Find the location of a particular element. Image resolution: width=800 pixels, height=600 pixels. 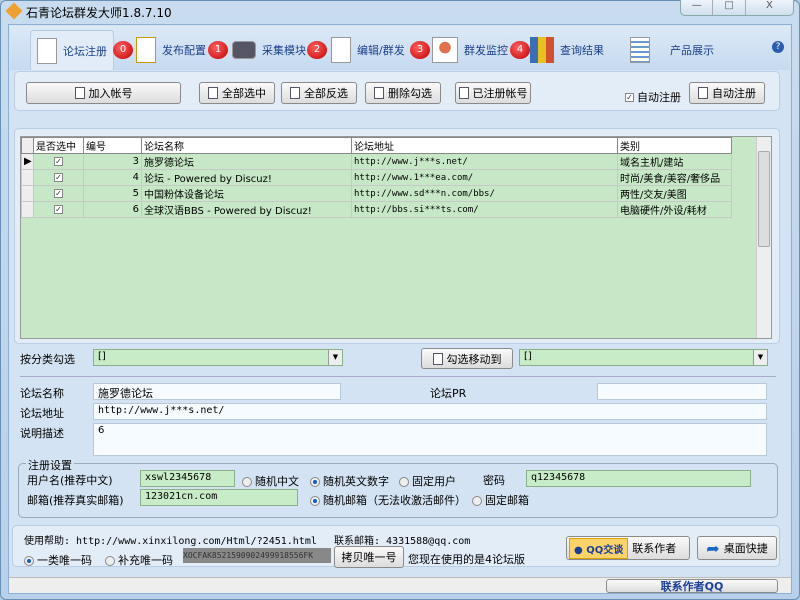

maximize-button: □ is located at coordinates (729, 7).